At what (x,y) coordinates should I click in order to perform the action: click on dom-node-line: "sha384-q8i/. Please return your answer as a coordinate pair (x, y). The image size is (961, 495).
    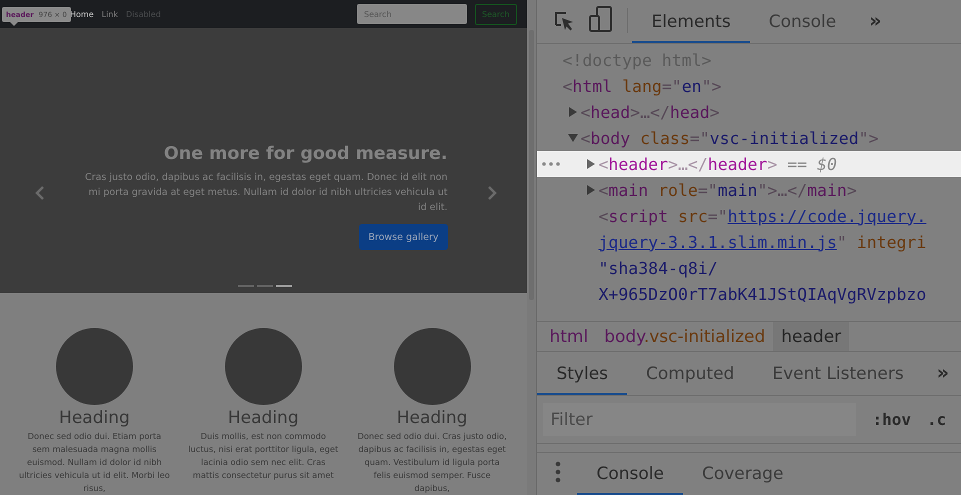
    Looking at the image, I should click on (749, 268).